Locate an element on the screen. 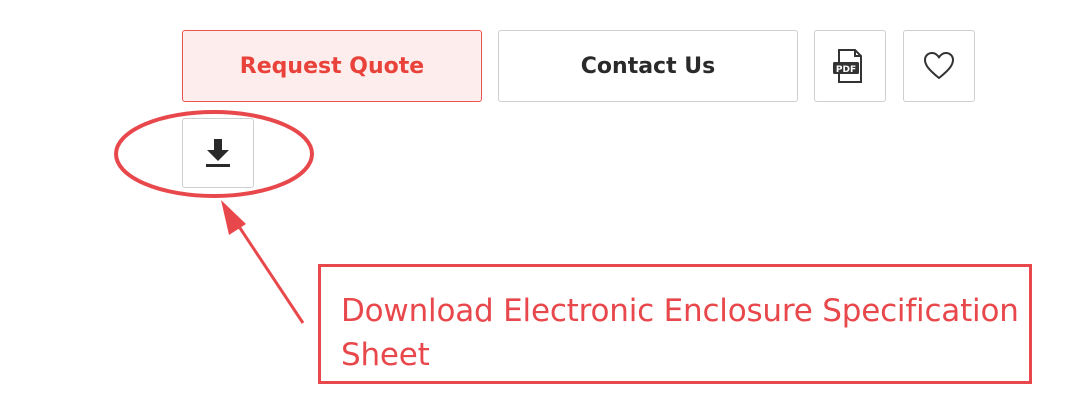 This screenshot has height=419, width=1078. callout-arrowhead is located at coordinates (233, 217).